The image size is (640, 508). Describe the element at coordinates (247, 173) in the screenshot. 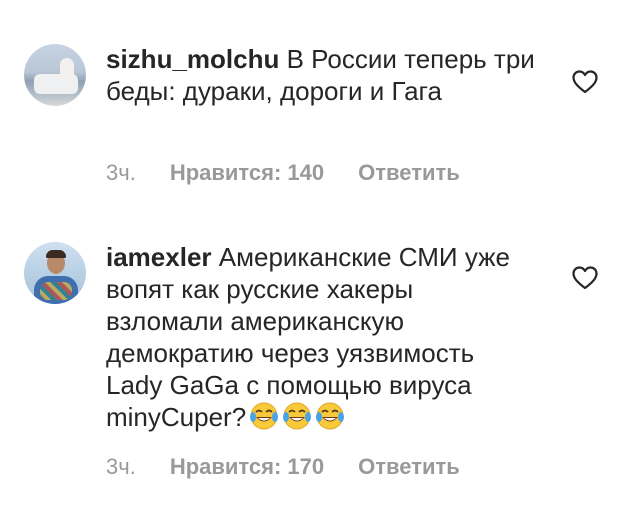

I see `likes-count: Нравится: 140` at that location.